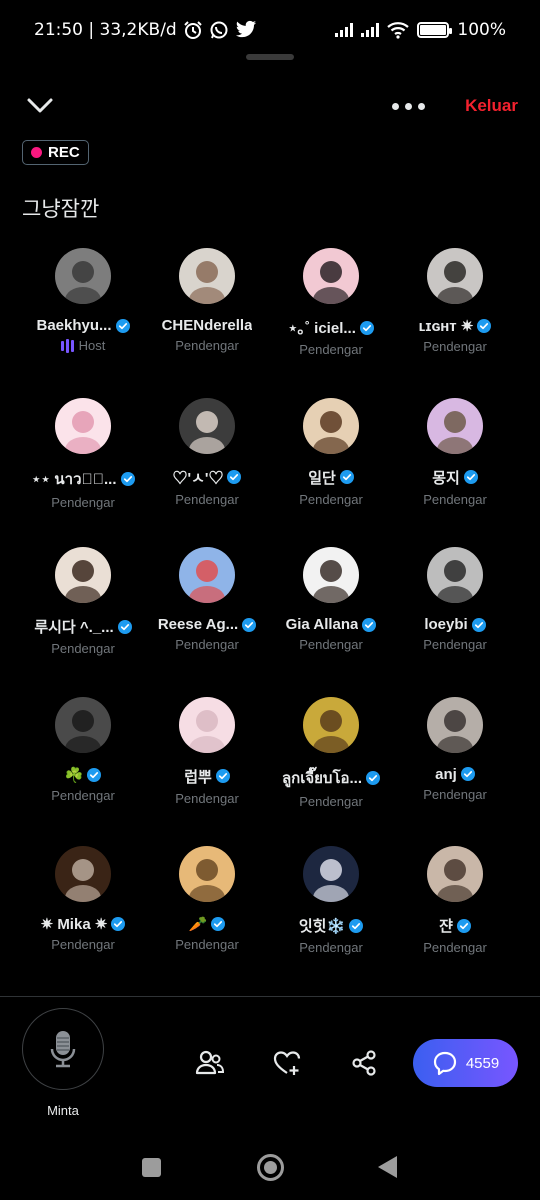 Image resolution: width=540 pixels, height=1200 pixels. I want to click on chat-count: 4559, so click(482, 1063).